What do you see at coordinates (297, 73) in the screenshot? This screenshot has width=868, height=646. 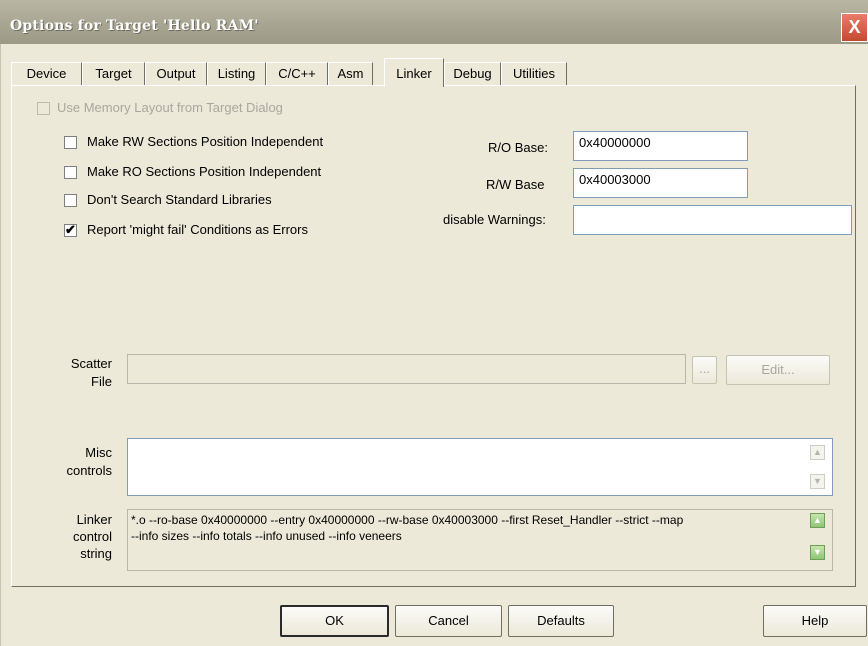 I see `tab-cc: C/C++` at bounding box center [297, 73].